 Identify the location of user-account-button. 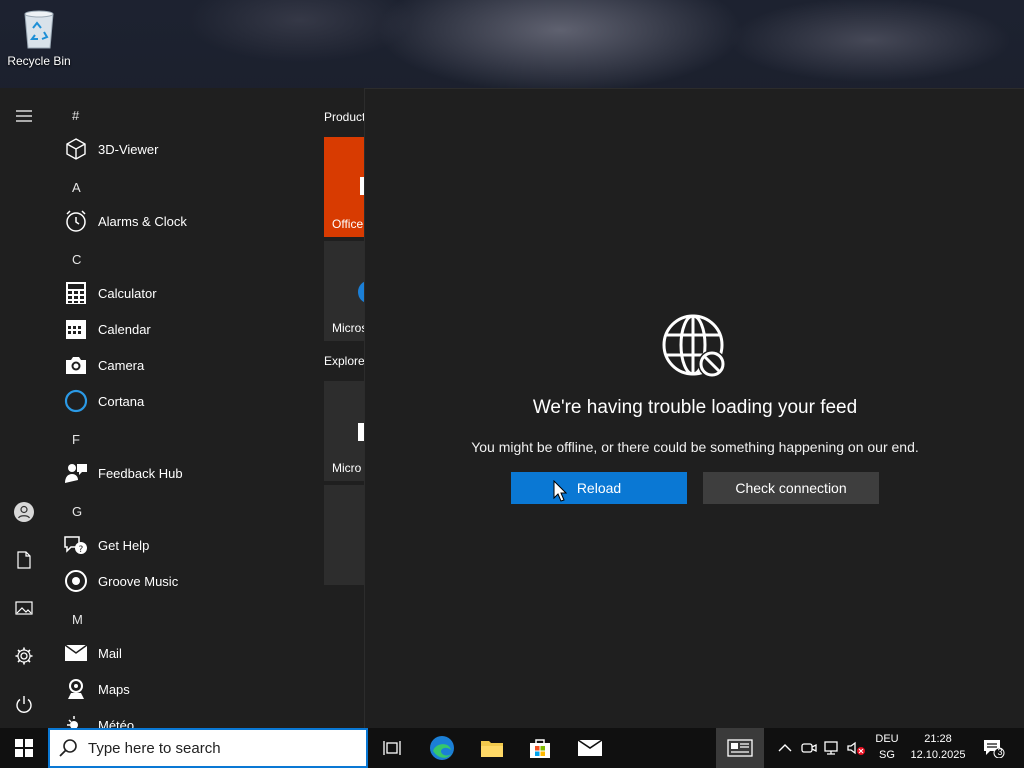
(24, 512).